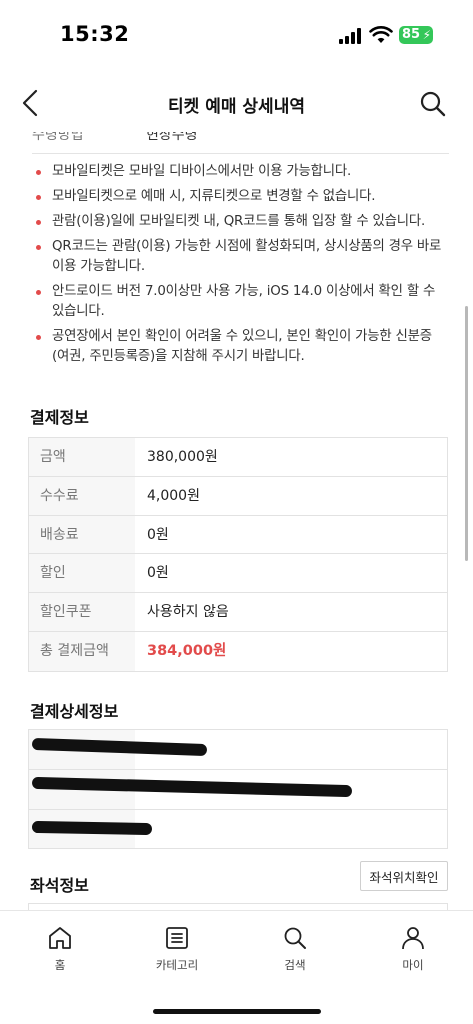  Describe the element at coordinates (172, 137) in the screenshot. I see `receive-method-value: 현장수령` at that location.